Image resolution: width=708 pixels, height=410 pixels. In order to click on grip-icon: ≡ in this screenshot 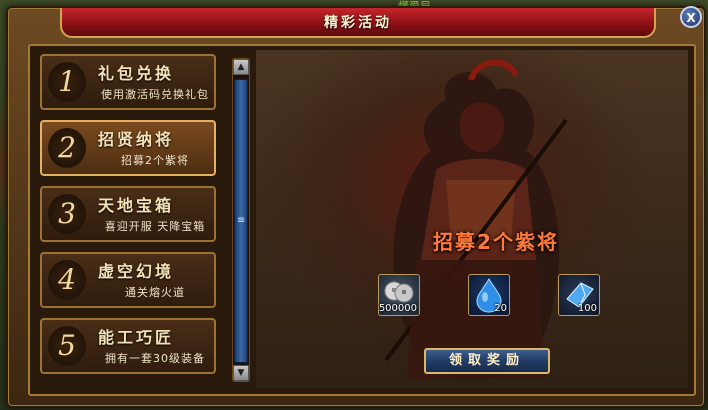, I will do `click(241, 220)`.